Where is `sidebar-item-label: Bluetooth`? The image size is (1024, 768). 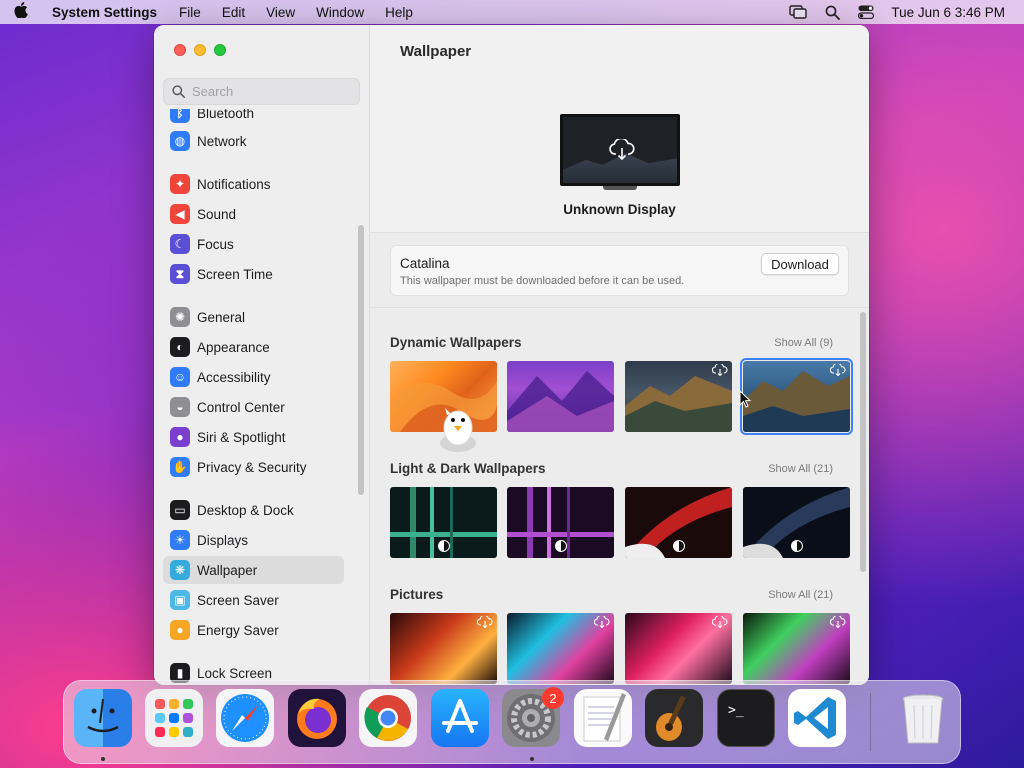 sidebar-item-label: Bluetooth is located at coordinates (226, 115).